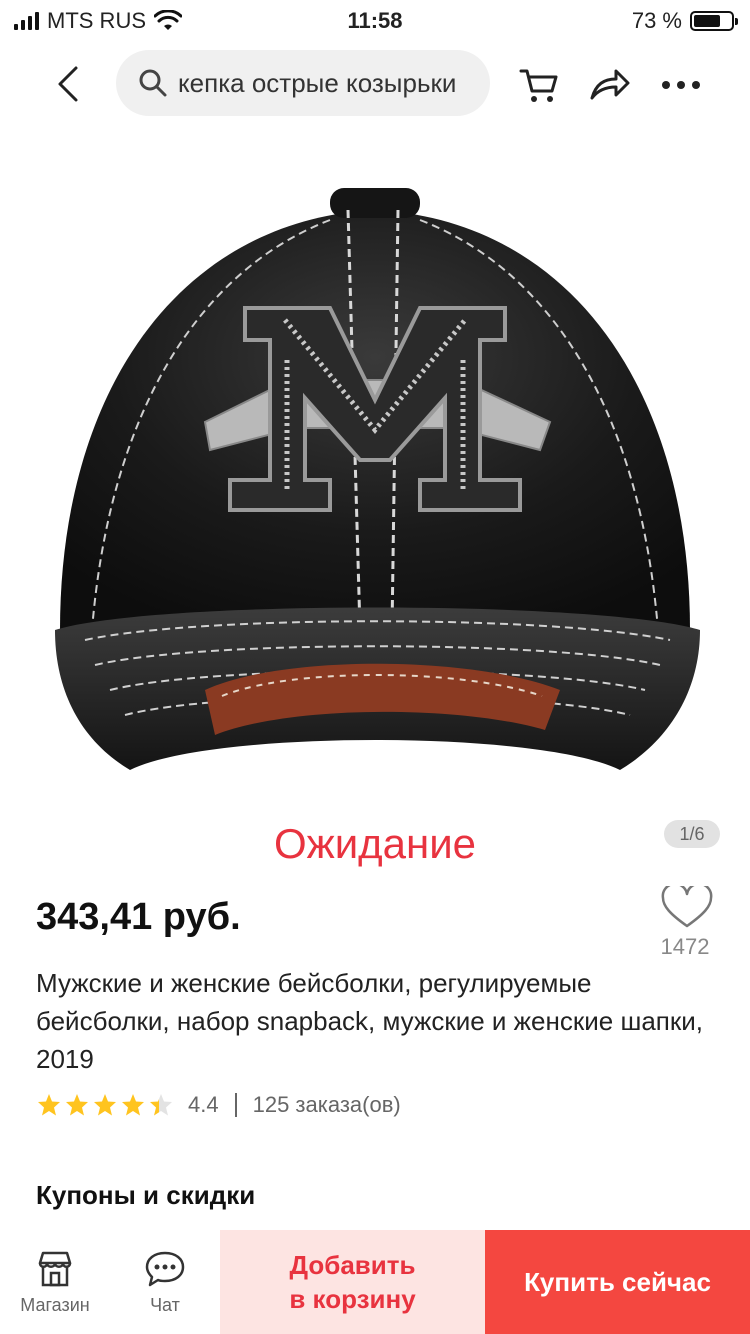 The image size is (750, 1334). Describe the element at coordinates (685, 946) in the screenshot. I see `wishlist-count: 1472` at that location.